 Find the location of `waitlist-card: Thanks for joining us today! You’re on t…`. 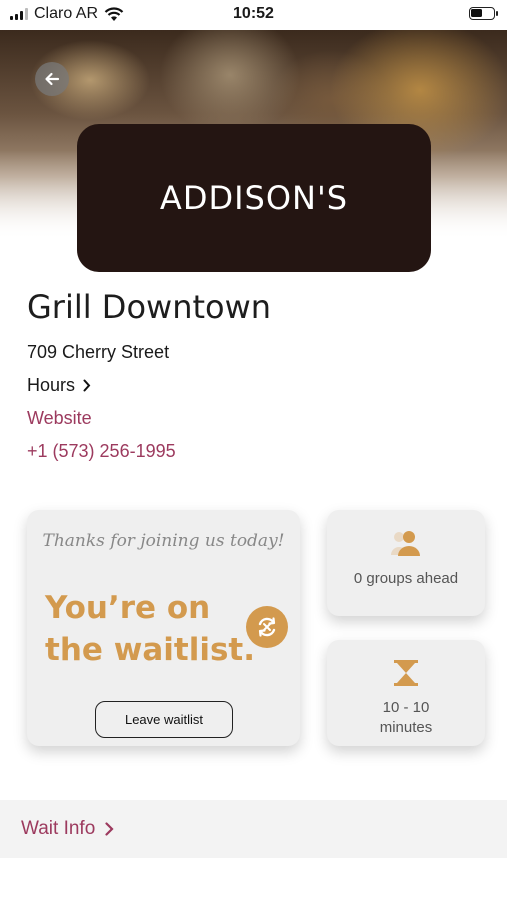

waitlist-card: Thanks for joining us today! You’re on t… is located at coordinates (163, 628).